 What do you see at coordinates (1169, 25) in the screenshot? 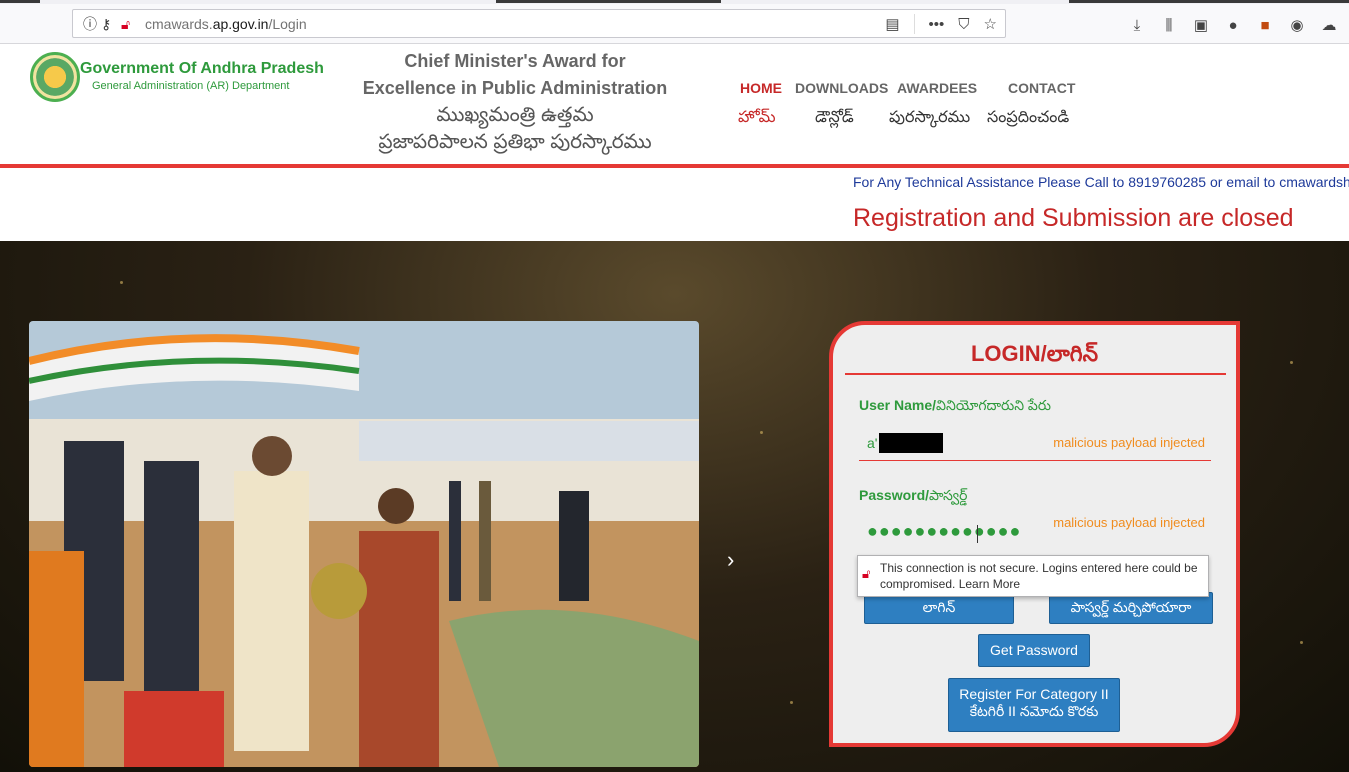
I see `library-icon: ⫼` at bounding box center [1169, 25].